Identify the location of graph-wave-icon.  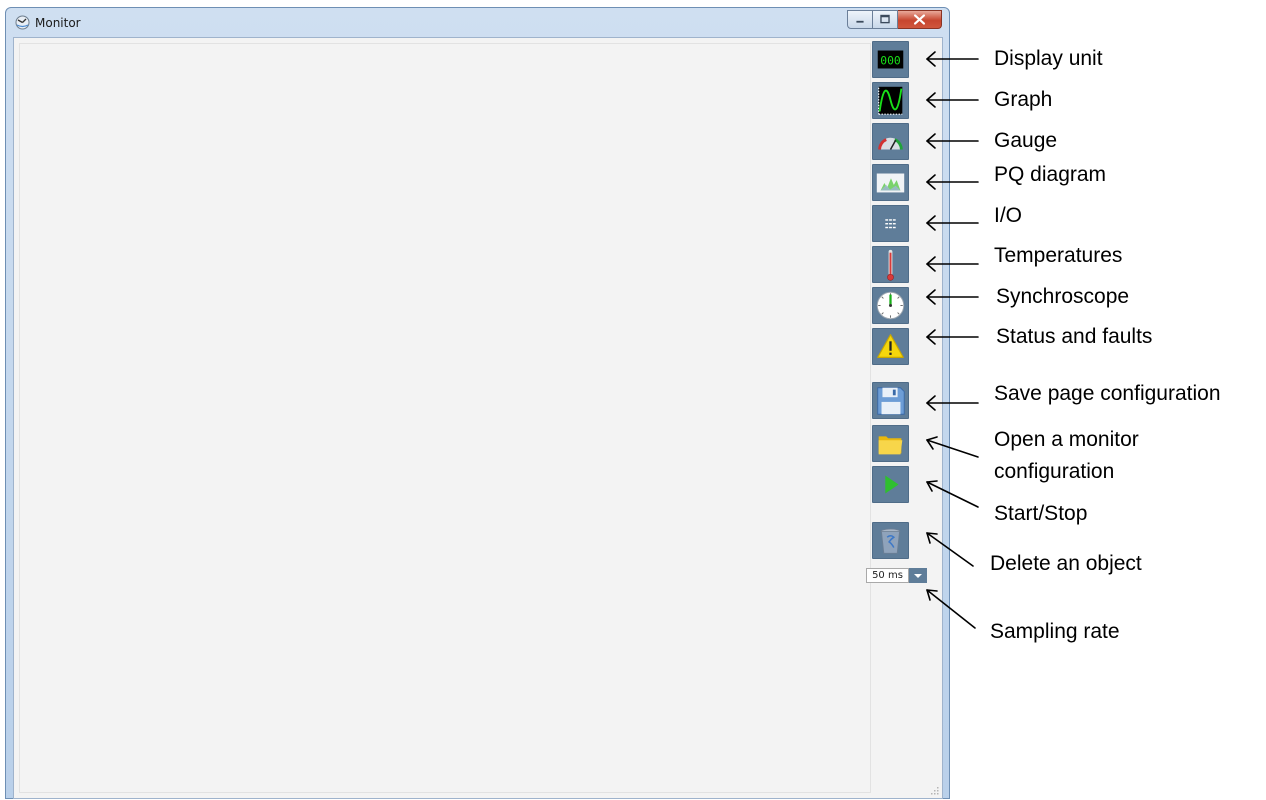
(890, 100).